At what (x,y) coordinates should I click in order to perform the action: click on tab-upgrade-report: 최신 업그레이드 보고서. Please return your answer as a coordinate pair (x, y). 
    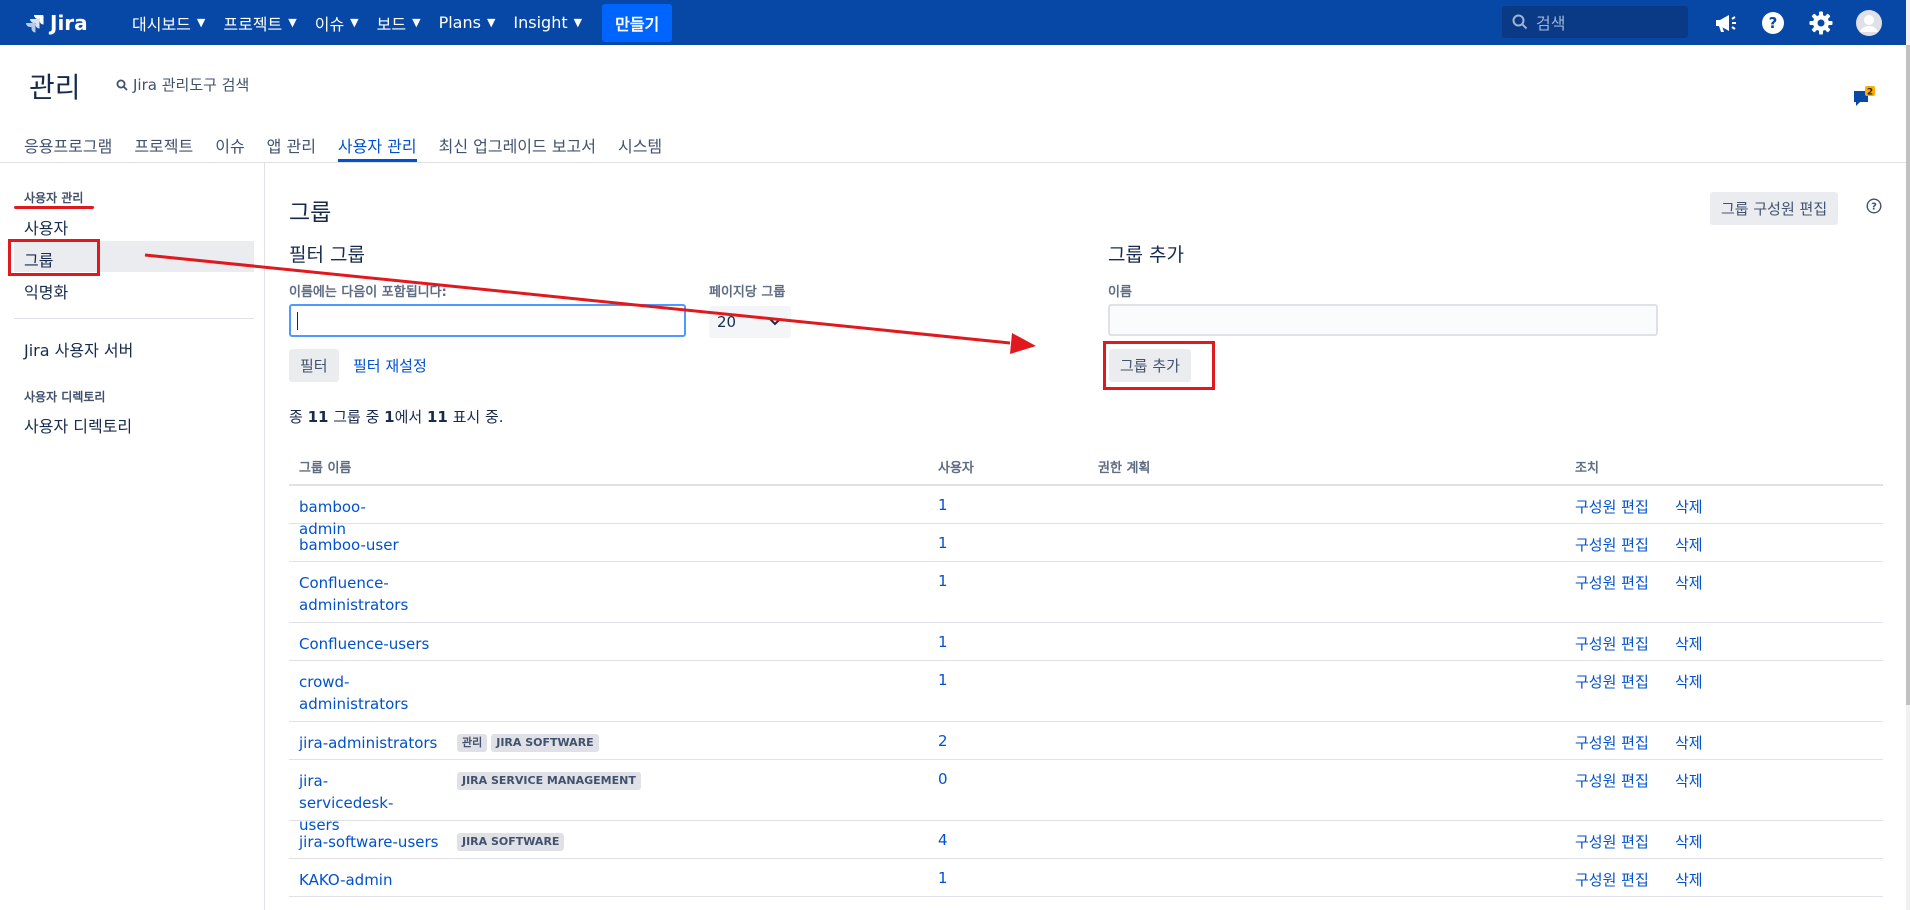
    Looking at the image, I should click on (517, 145).